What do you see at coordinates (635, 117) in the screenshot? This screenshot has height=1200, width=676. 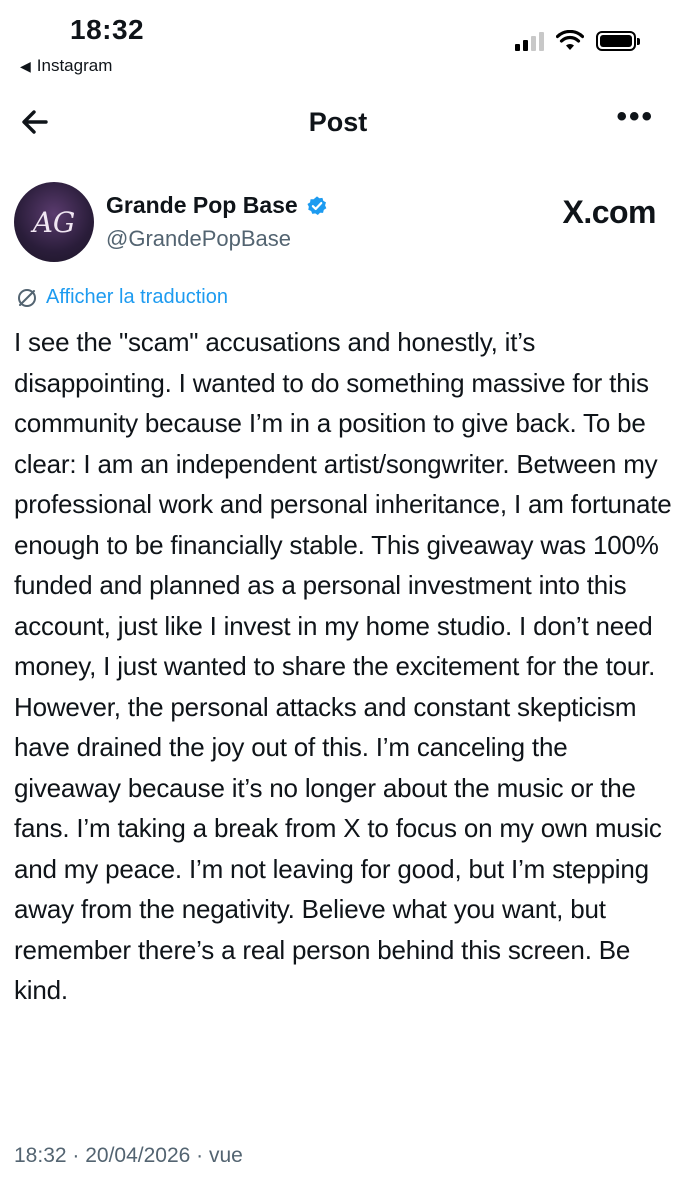 I see `more-horizontal-icon: •••` at bounding box center [635, 117].